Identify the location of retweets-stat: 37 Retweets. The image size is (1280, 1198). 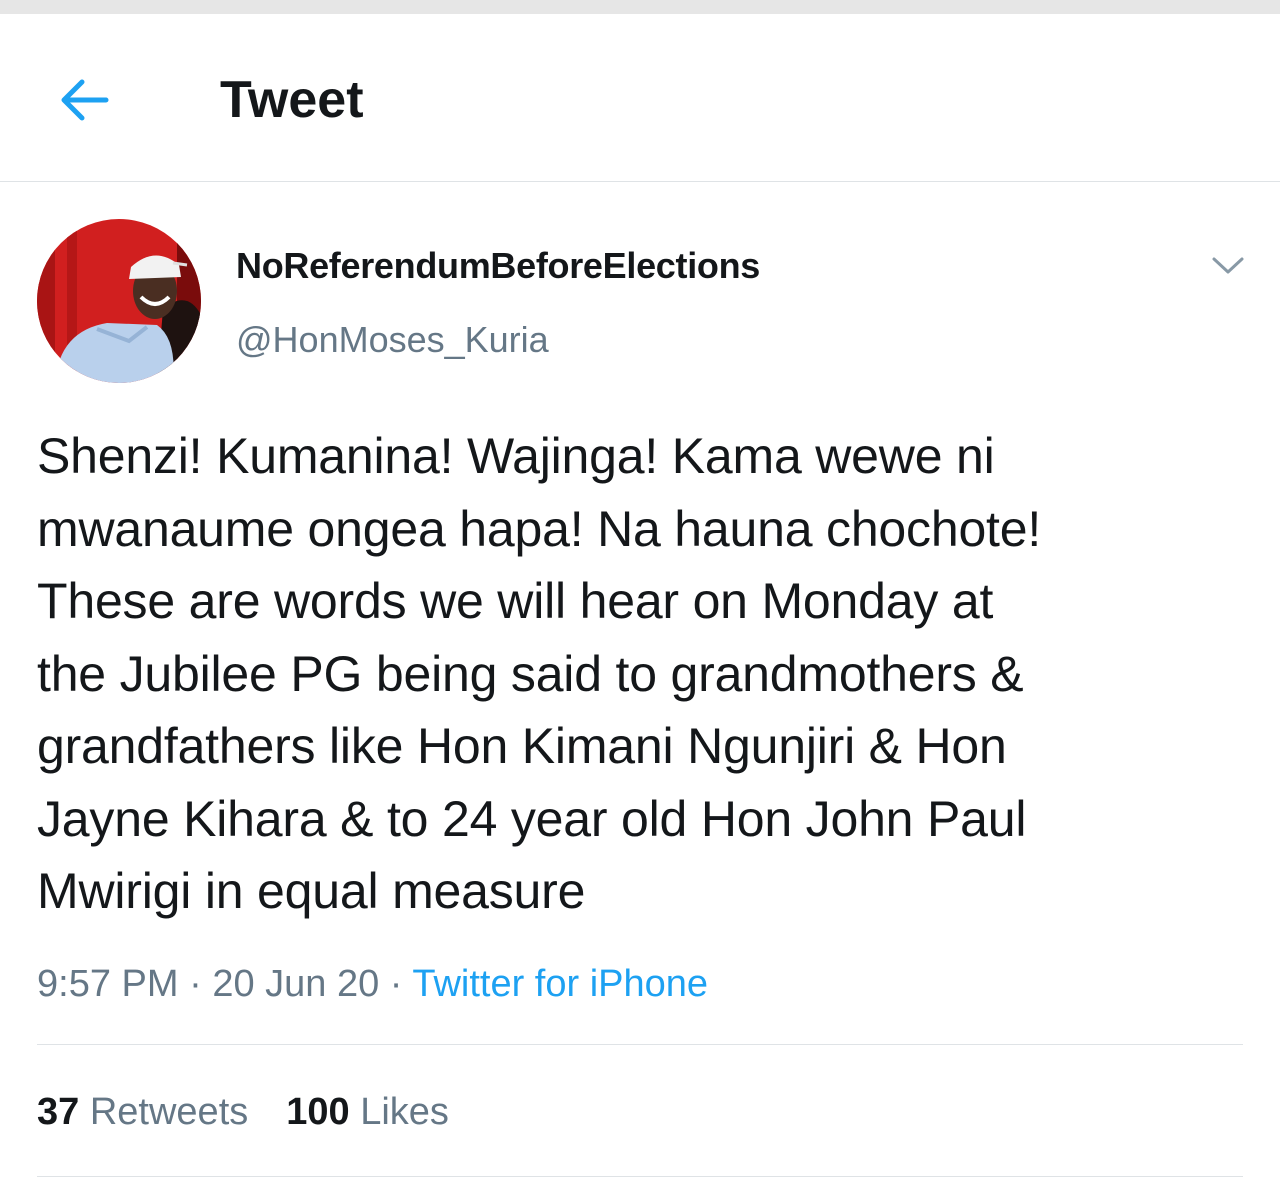
(142, 1112).